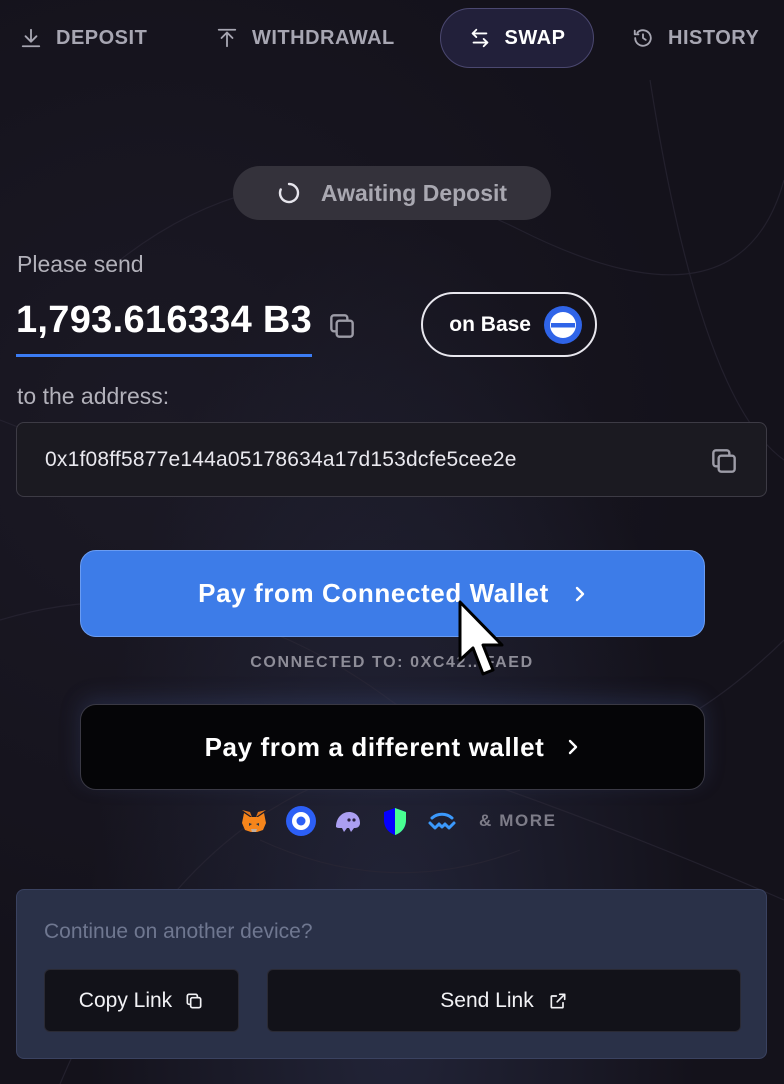 This screenshot has height=1084, width=784. I want to click on coinbase-wallet-icon, so click(301, 821).